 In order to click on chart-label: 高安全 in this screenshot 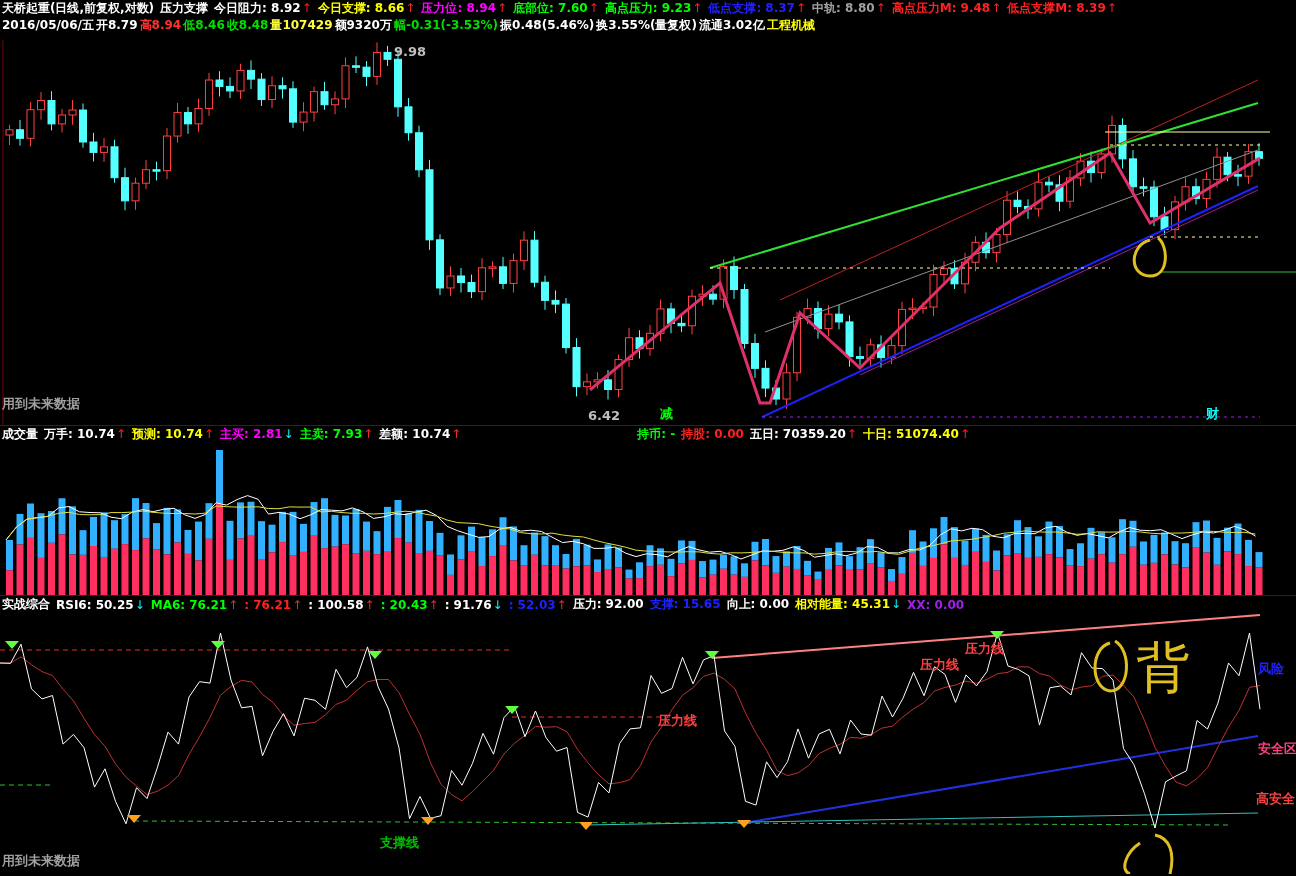, I will do `click(1275, 798)`.